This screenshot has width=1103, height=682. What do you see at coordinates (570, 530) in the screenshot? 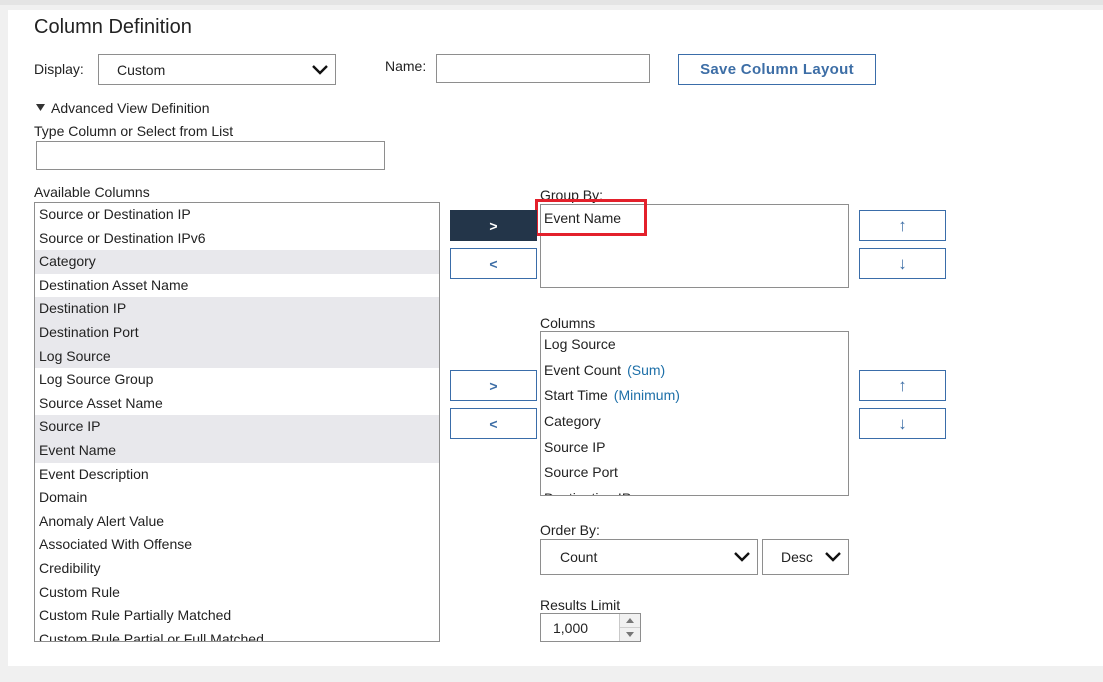
I see `order-by-label: Order By:` at bounding box center [570, 530].